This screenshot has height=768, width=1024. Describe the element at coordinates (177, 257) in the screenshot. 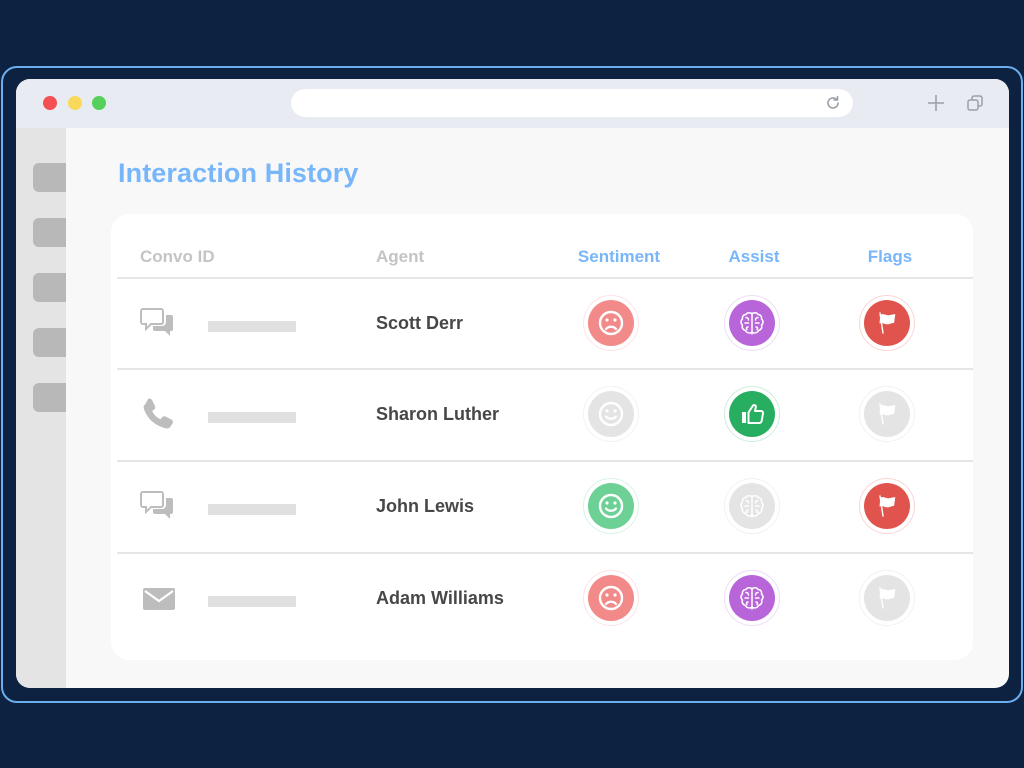

I see `column-header-convo-id: Convo ID` at that location.